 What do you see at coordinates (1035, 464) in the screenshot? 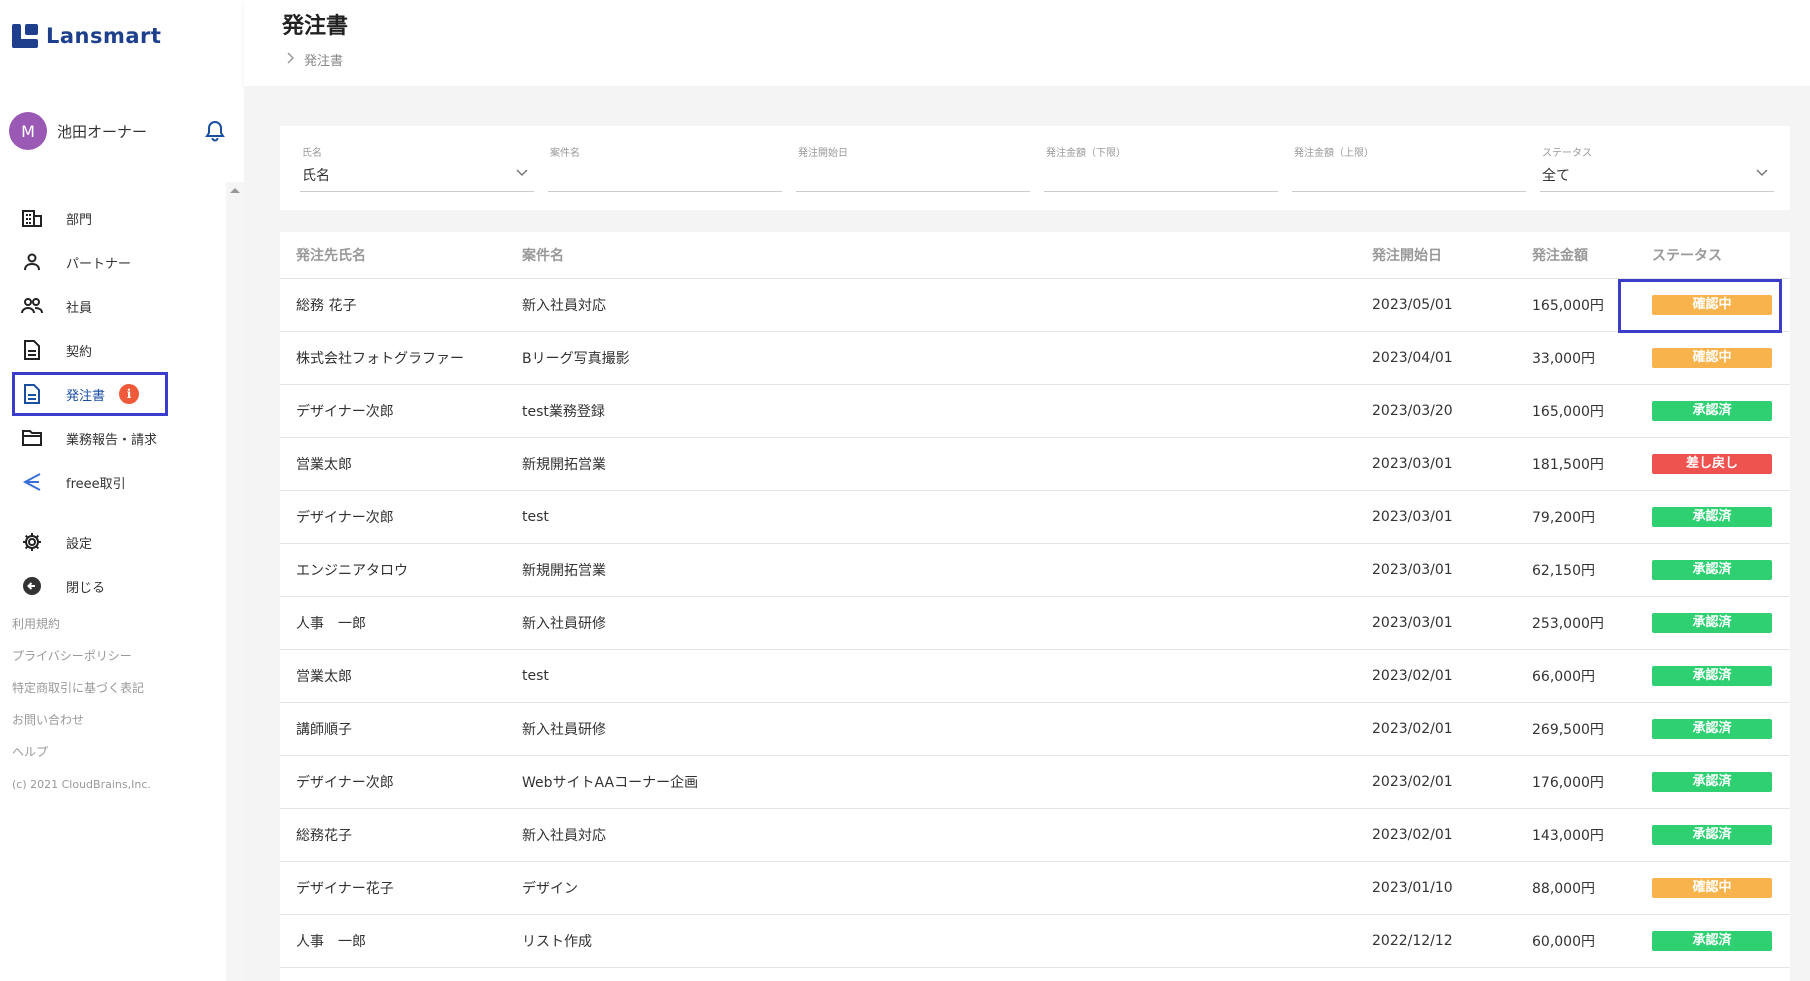
I see `table-row: 営業太郎 新規開拓営業 2023/03/01 181,500円 差し戻し` at bounding box center [1035, 464].